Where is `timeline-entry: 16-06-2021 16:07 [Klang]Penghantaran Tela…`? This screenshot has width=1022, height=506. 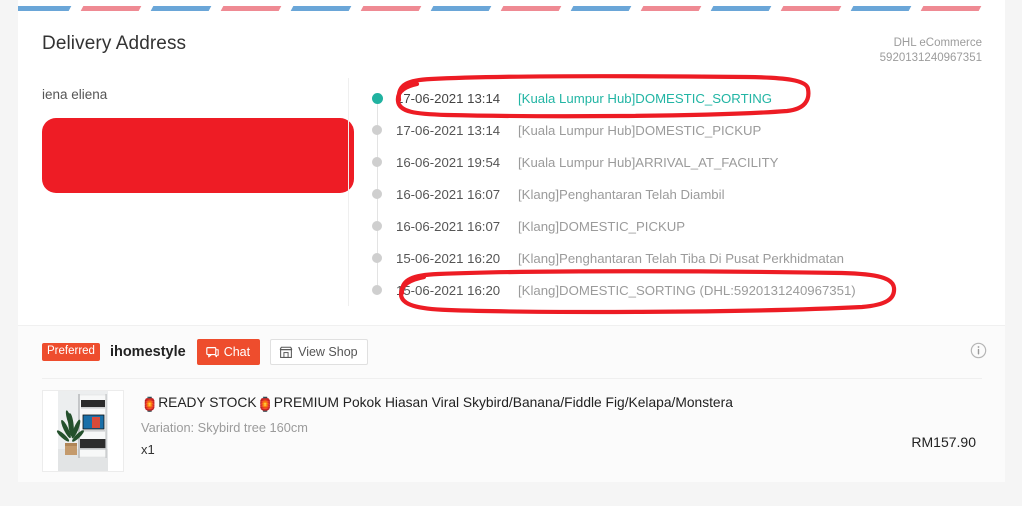 timeline-entry: 16-06-2021 16:07 [Klang]Penghantaran Tela… is located at coordinates (677, 194).